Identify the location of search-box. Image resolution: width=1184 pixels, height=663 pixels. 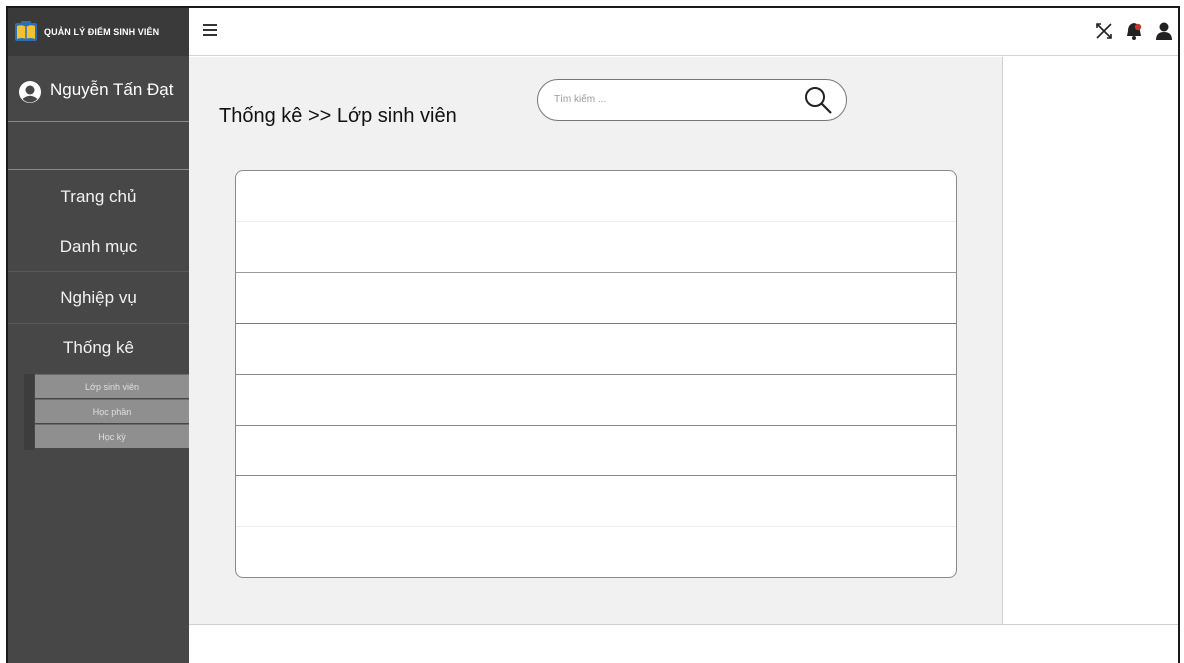
(692, 100).